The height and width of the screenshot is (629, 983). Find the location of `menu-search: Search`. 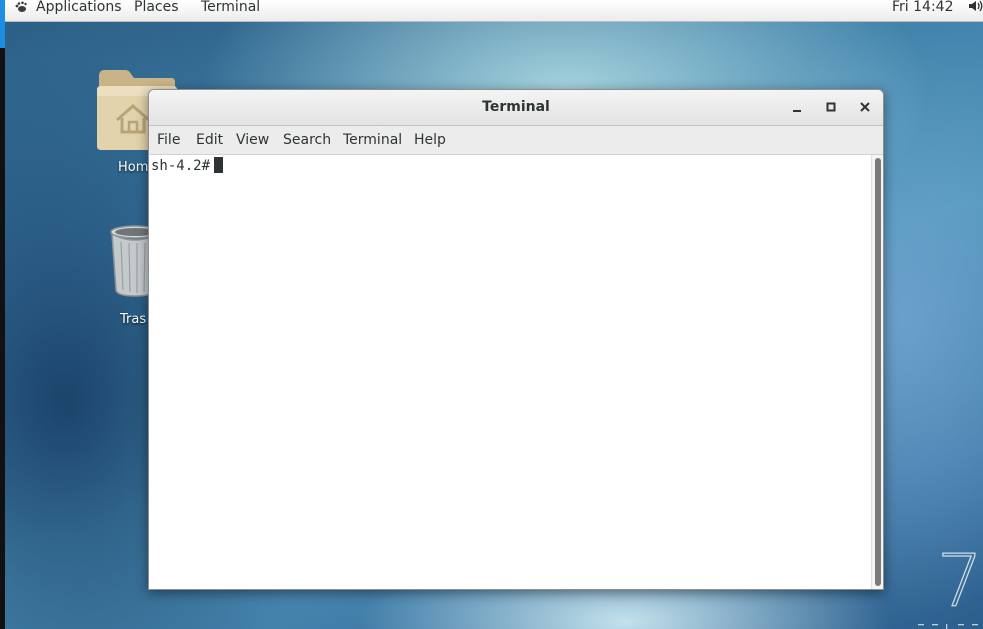

menu-search: Search is located at coordinates (307, 140).